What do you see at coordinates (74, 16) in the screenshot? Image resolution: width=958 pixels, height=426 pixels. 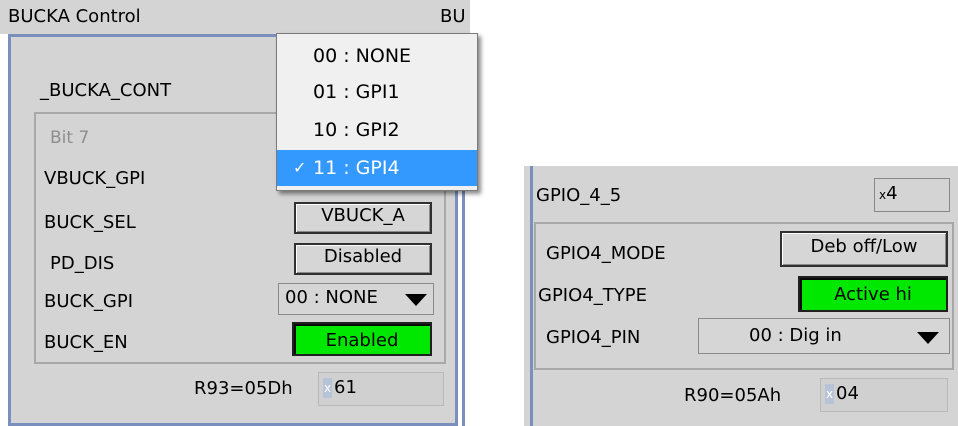 I see `window-title: BUCKA Control` at bounding box center [74, 16].